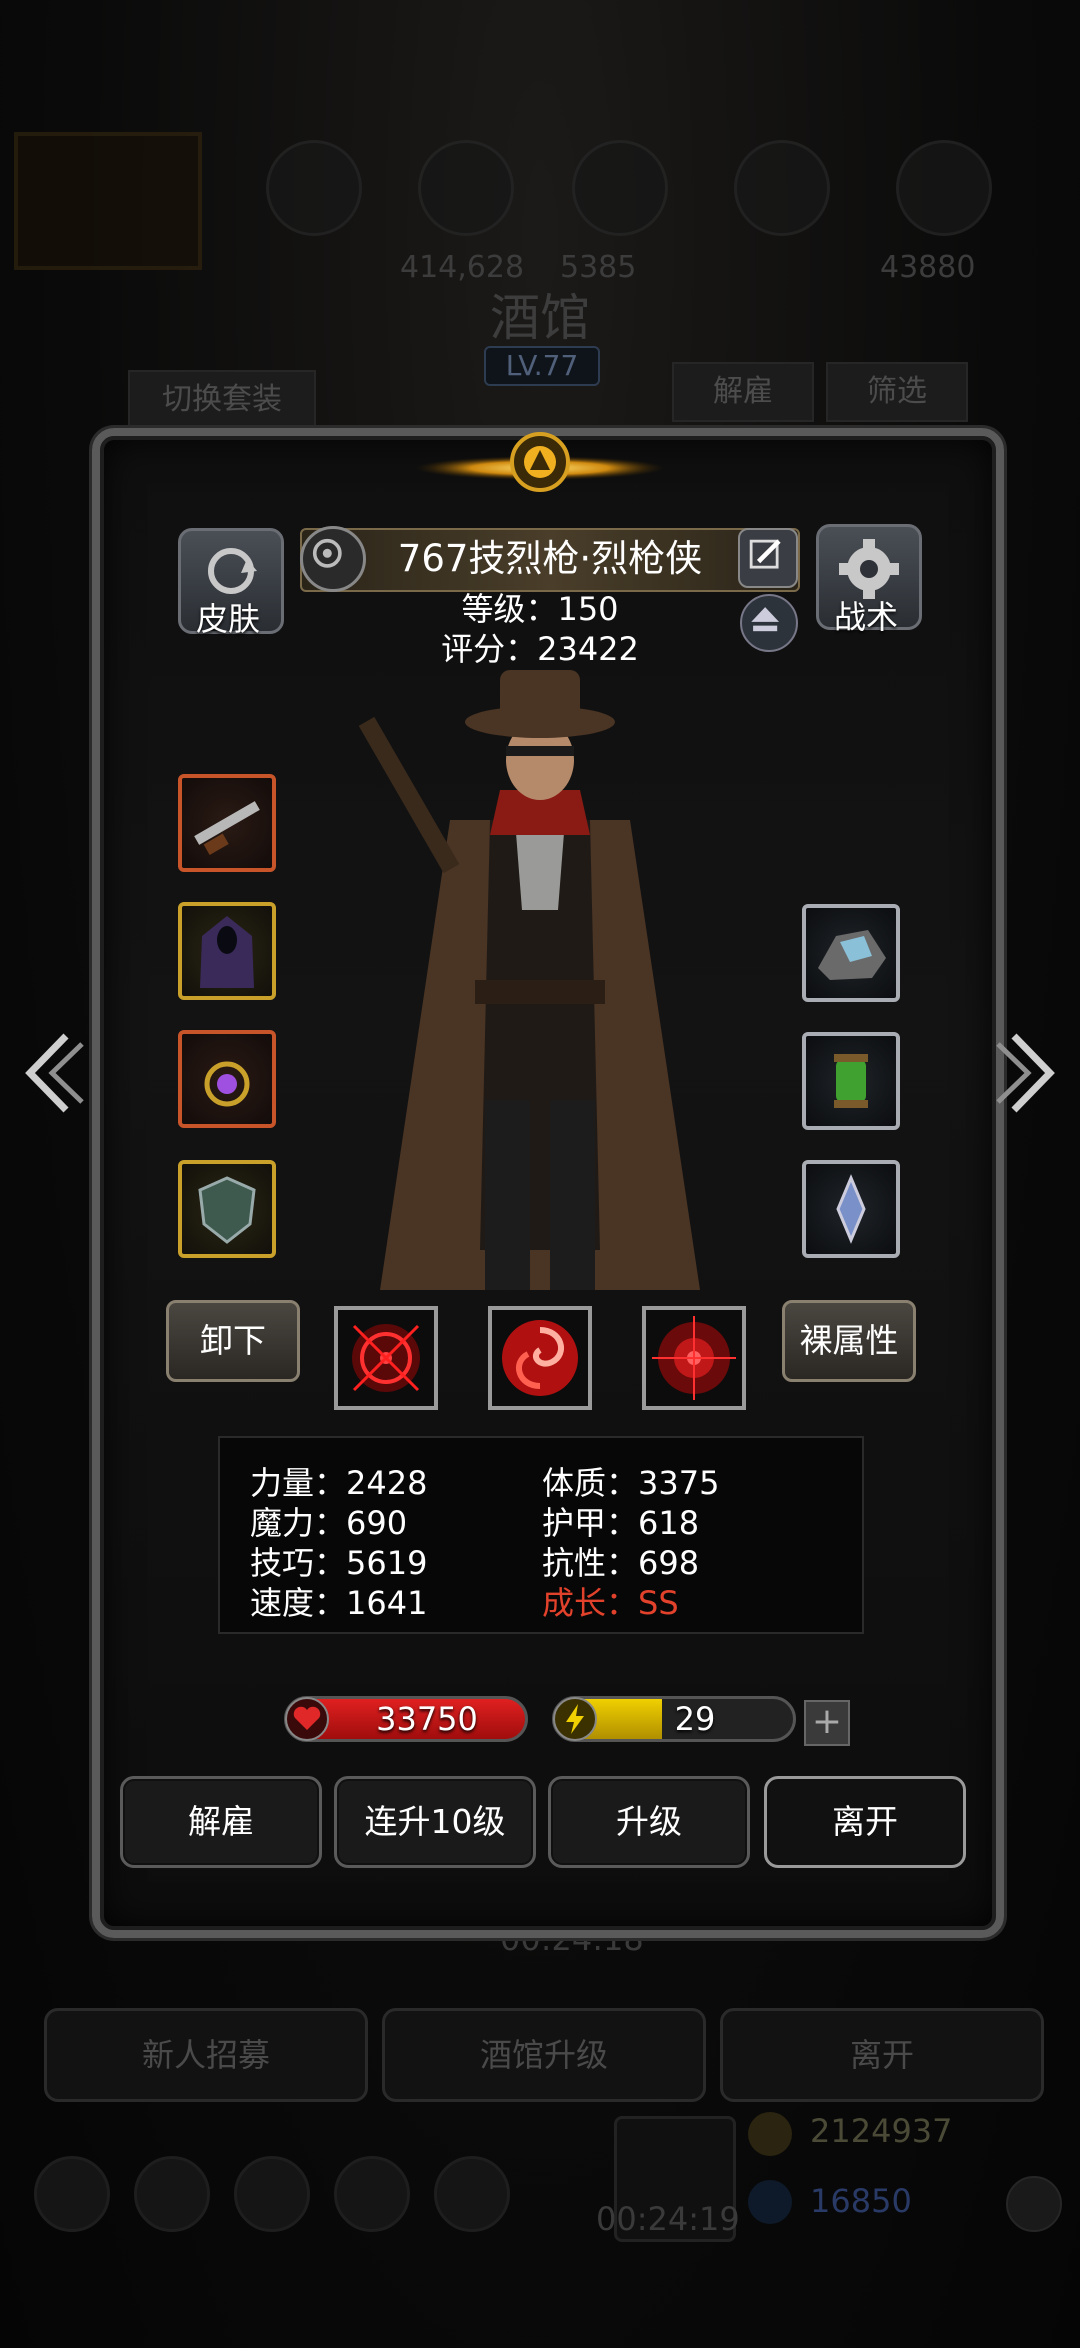 This screenshot has width=1080, height=2348. What do you see at coordinates (668, 2219) in the screenshot?
I see `bg-timer-bottom: 00:24:19` at bounding box center [668, 2219].